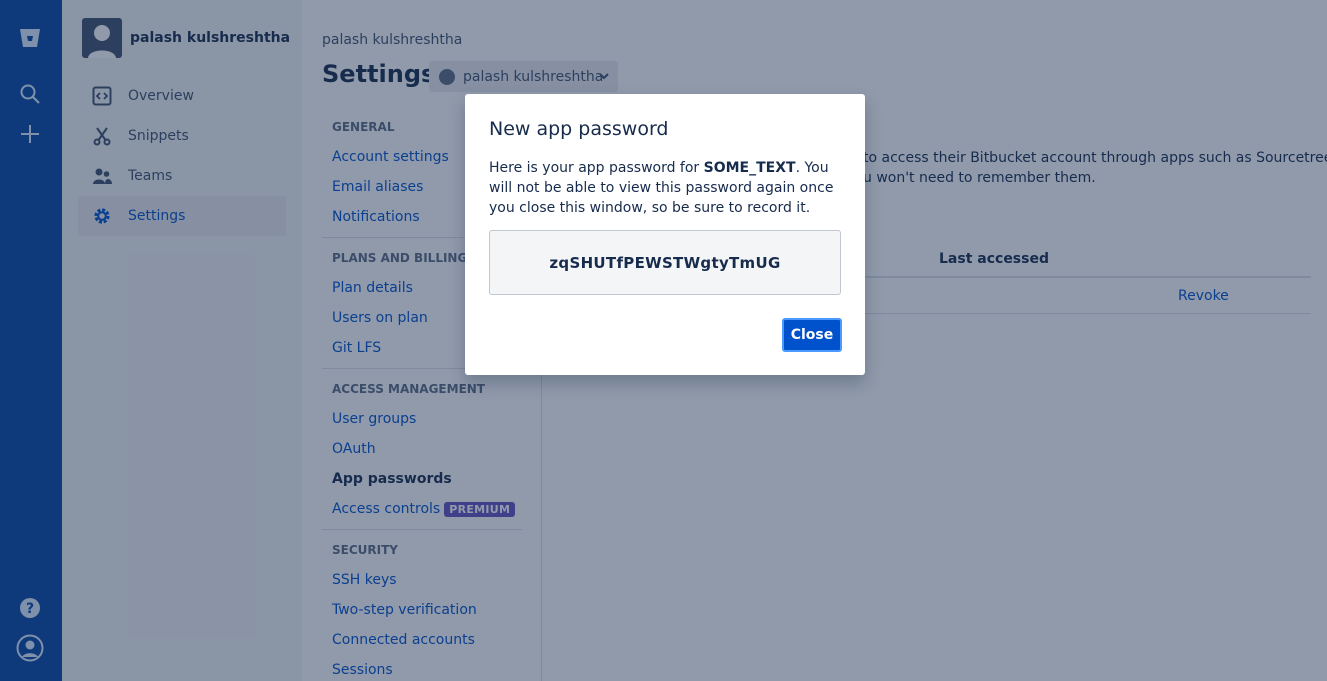 This screenshot has height=681, width=1327. Describe the element at coordinates (596, 168) in the screenshot. I see `modal-body-prefix: Here is your app password for` at that location.